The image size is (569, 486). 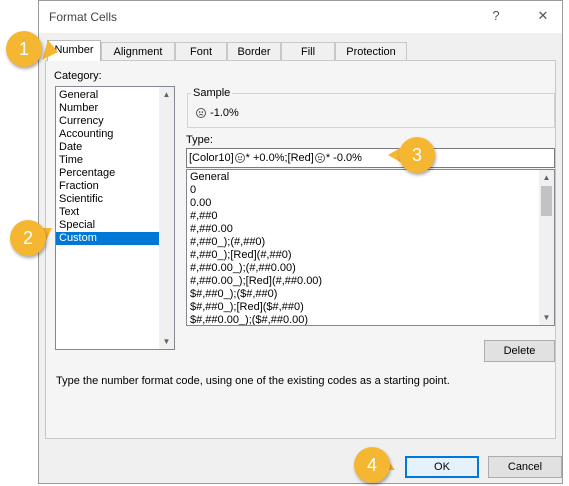 What do you see at coordinates (28, 238) in the screenshot?
I see `callout-badge-2: 2` at bounding box center [28, 238].